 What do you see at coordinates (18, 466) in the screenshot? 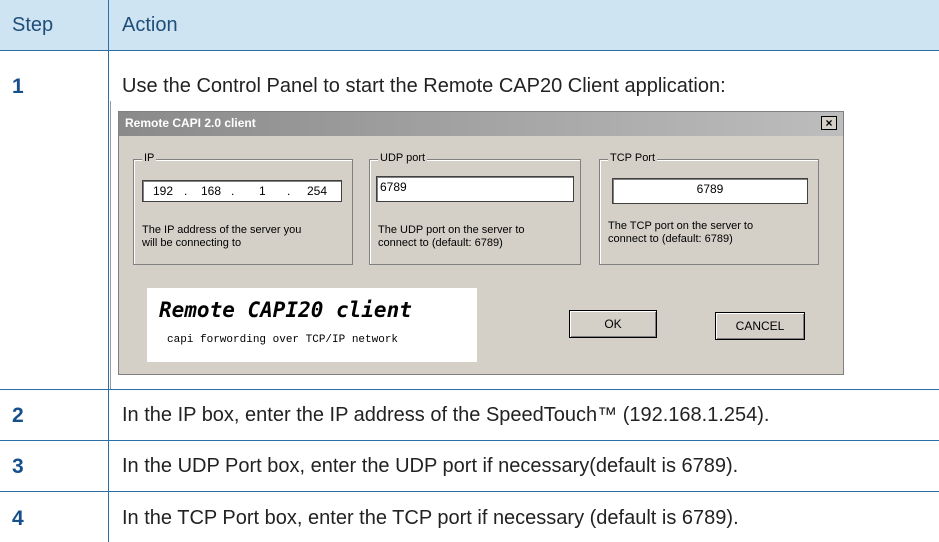
I see `step-number: 3` at bounding box center [18, 466].